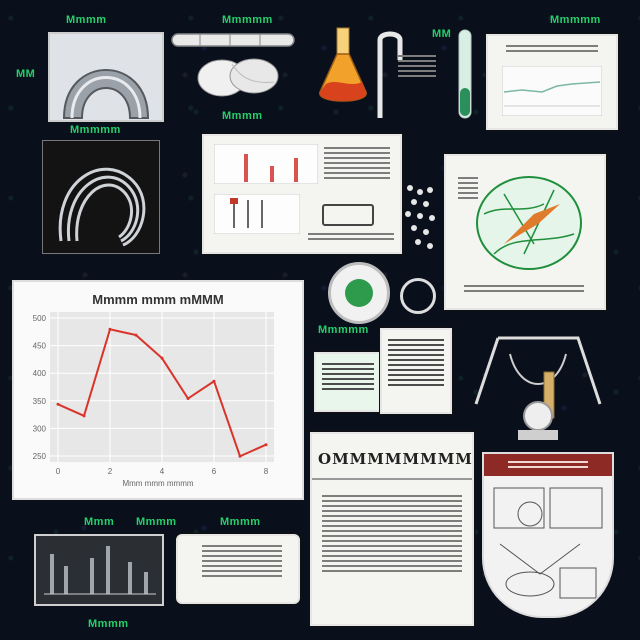 The width and height of the screenshot is (640, 640). I want to click on coil-specimen-image, so click(101, 197).